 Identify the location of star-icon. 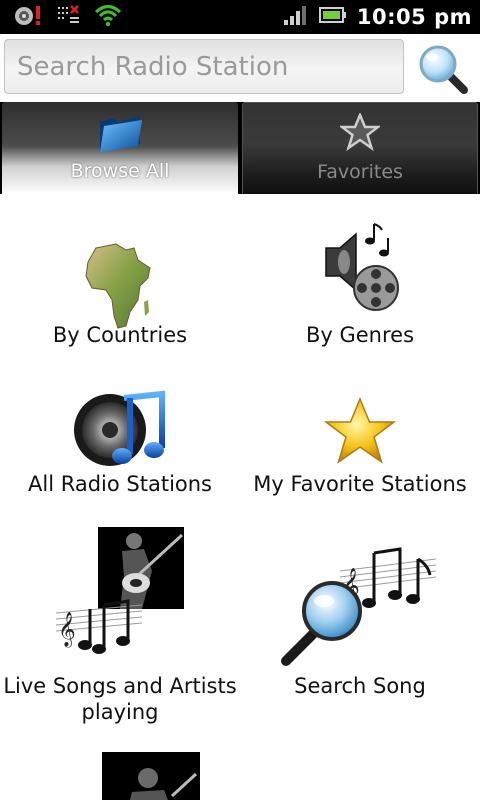
(360, 133).